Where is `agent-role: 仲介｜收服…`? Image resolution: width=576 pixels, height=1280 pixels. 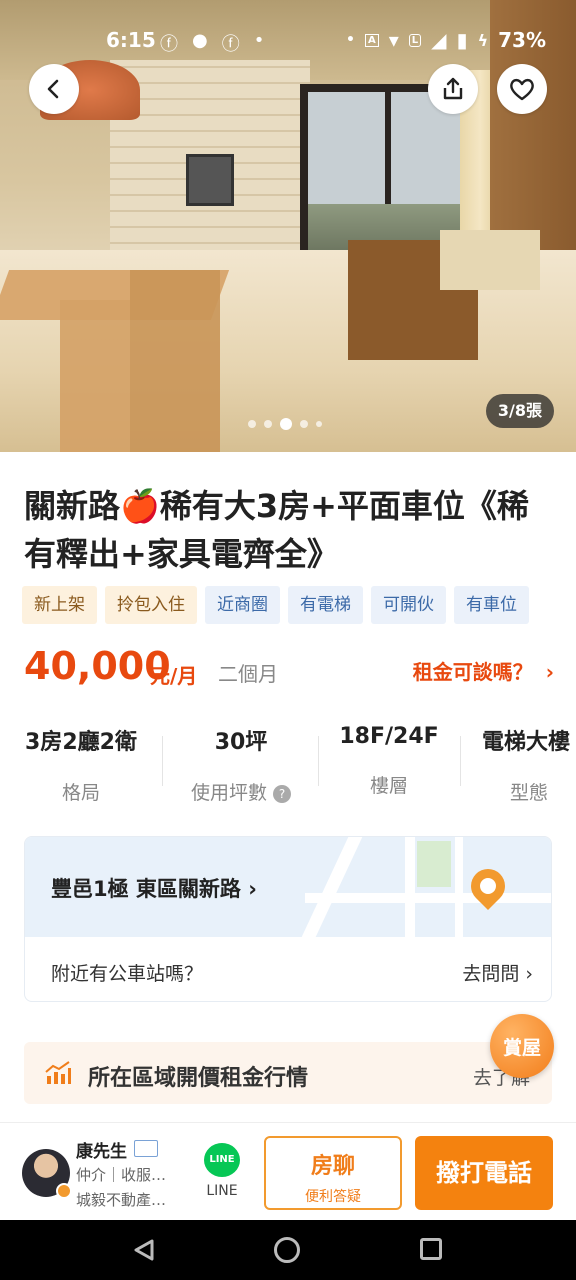 agent-role: 仲介｜收服… is located at coordinates (121, 1175).